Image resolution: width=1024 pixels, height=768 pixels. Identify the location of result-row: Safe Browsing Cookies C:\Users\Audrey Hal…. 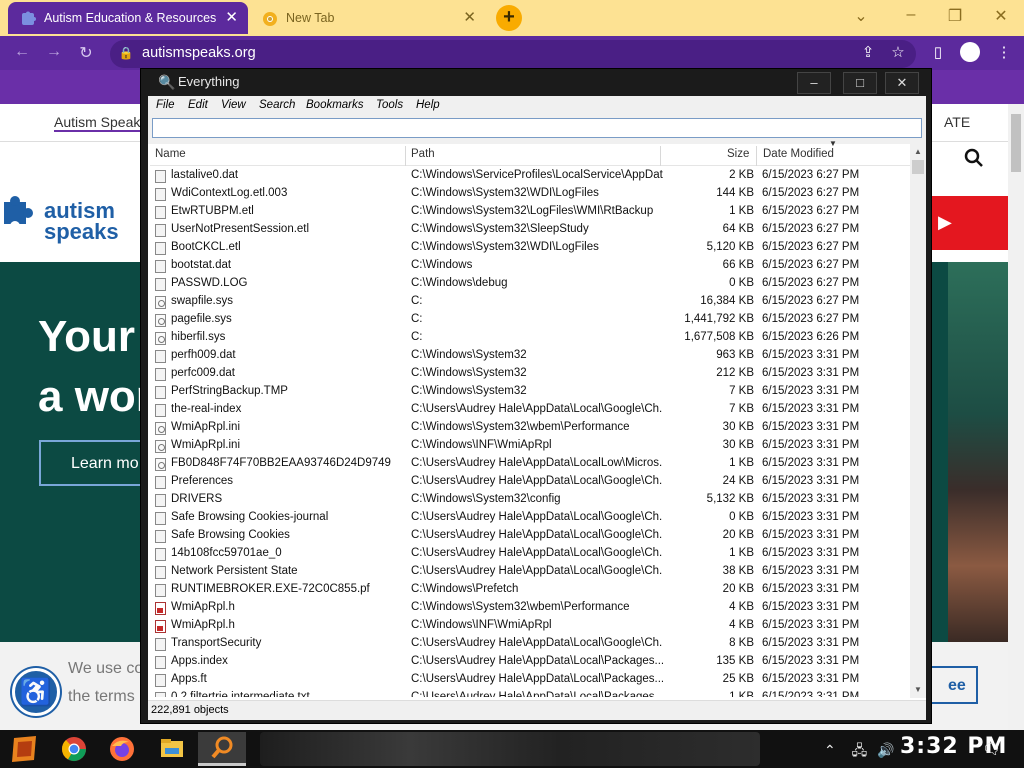
(530, 536).